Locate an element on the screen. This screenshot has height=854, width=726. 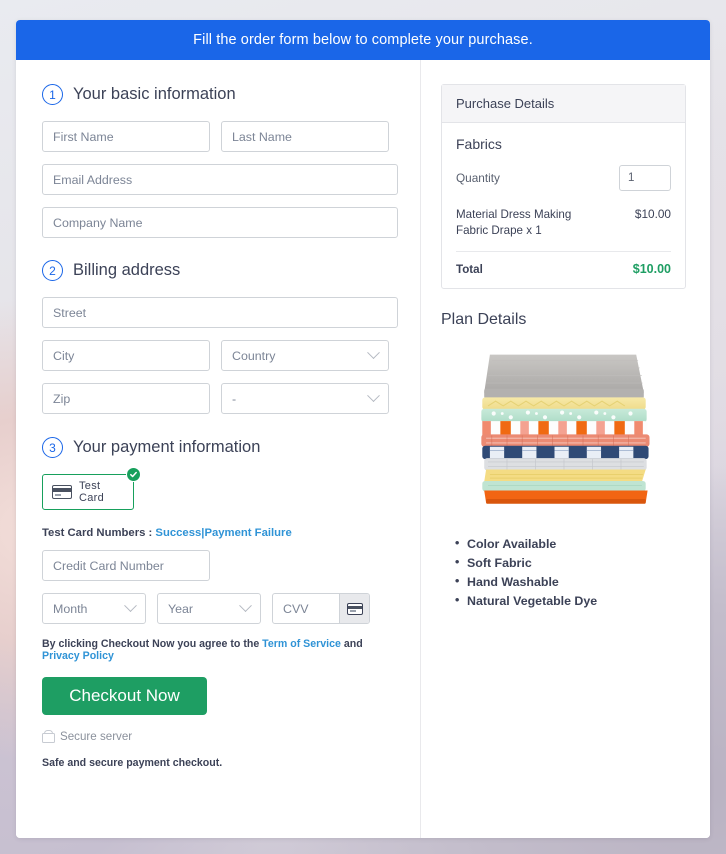
section-header-payment: 3 Your payment information is located at coordinates (220, 447).